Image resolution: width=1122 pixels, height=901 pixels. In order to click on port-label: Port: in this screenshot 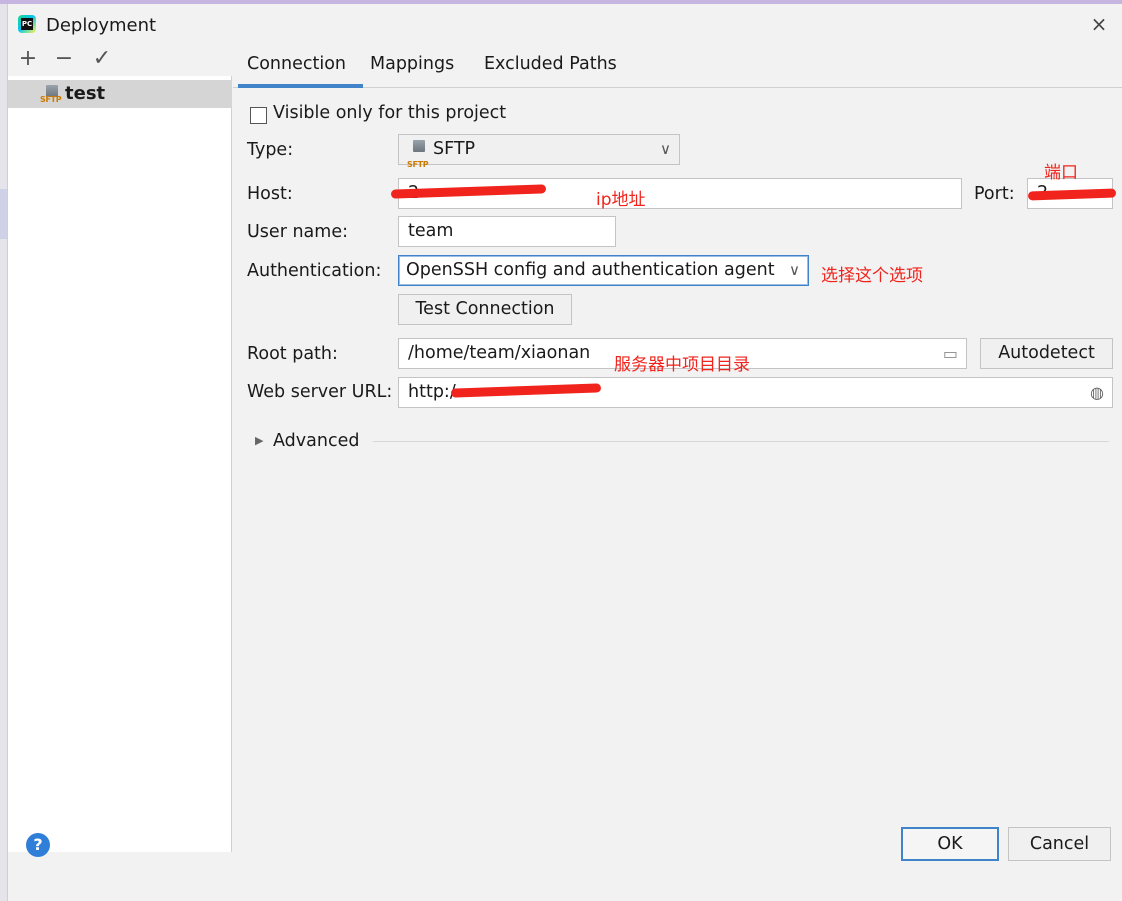, I will do `click(994, 194)`.